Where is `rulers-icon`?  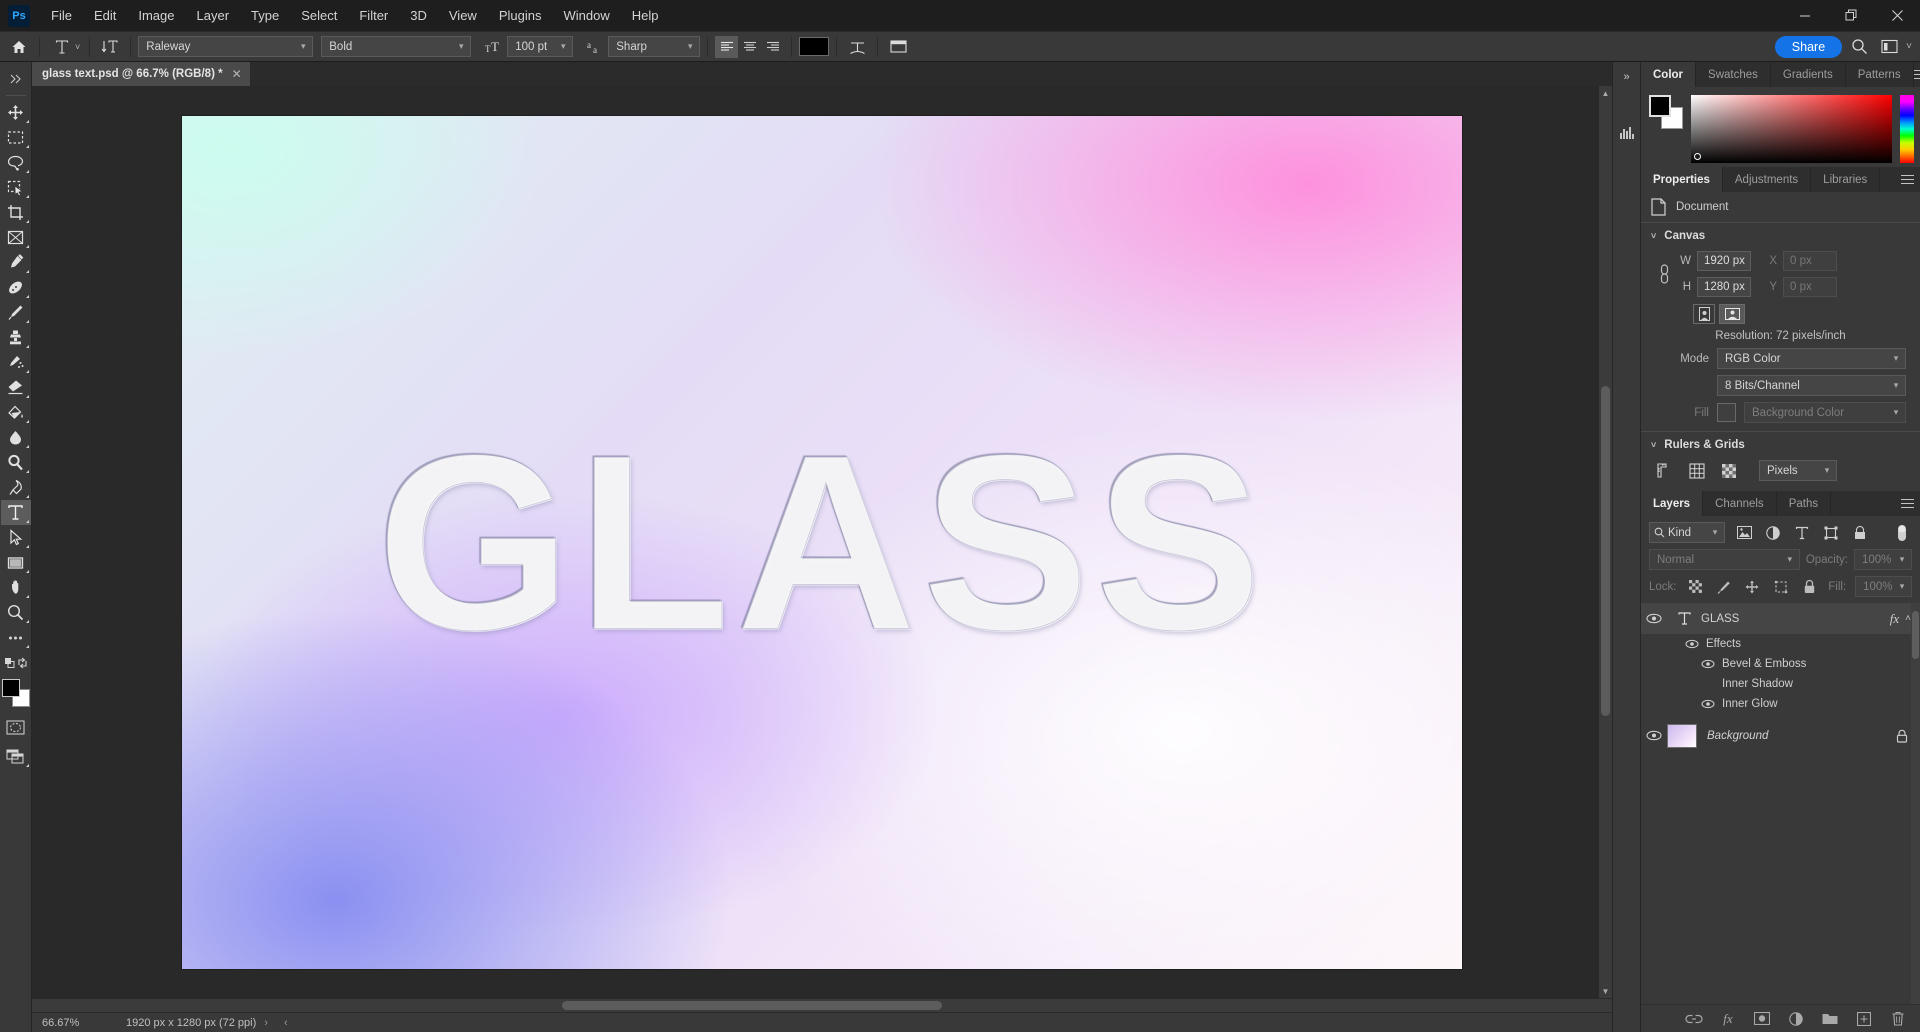
rulers-icon is located at coordinates (1665, 471).